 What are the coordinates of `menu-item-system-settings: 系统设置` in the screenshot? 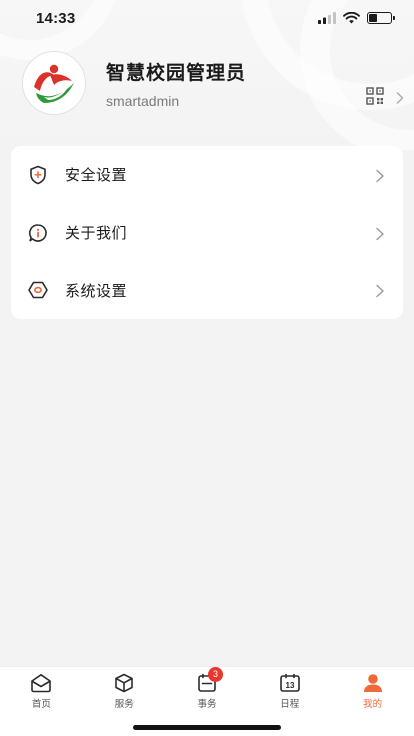 It's located at (207, 290).